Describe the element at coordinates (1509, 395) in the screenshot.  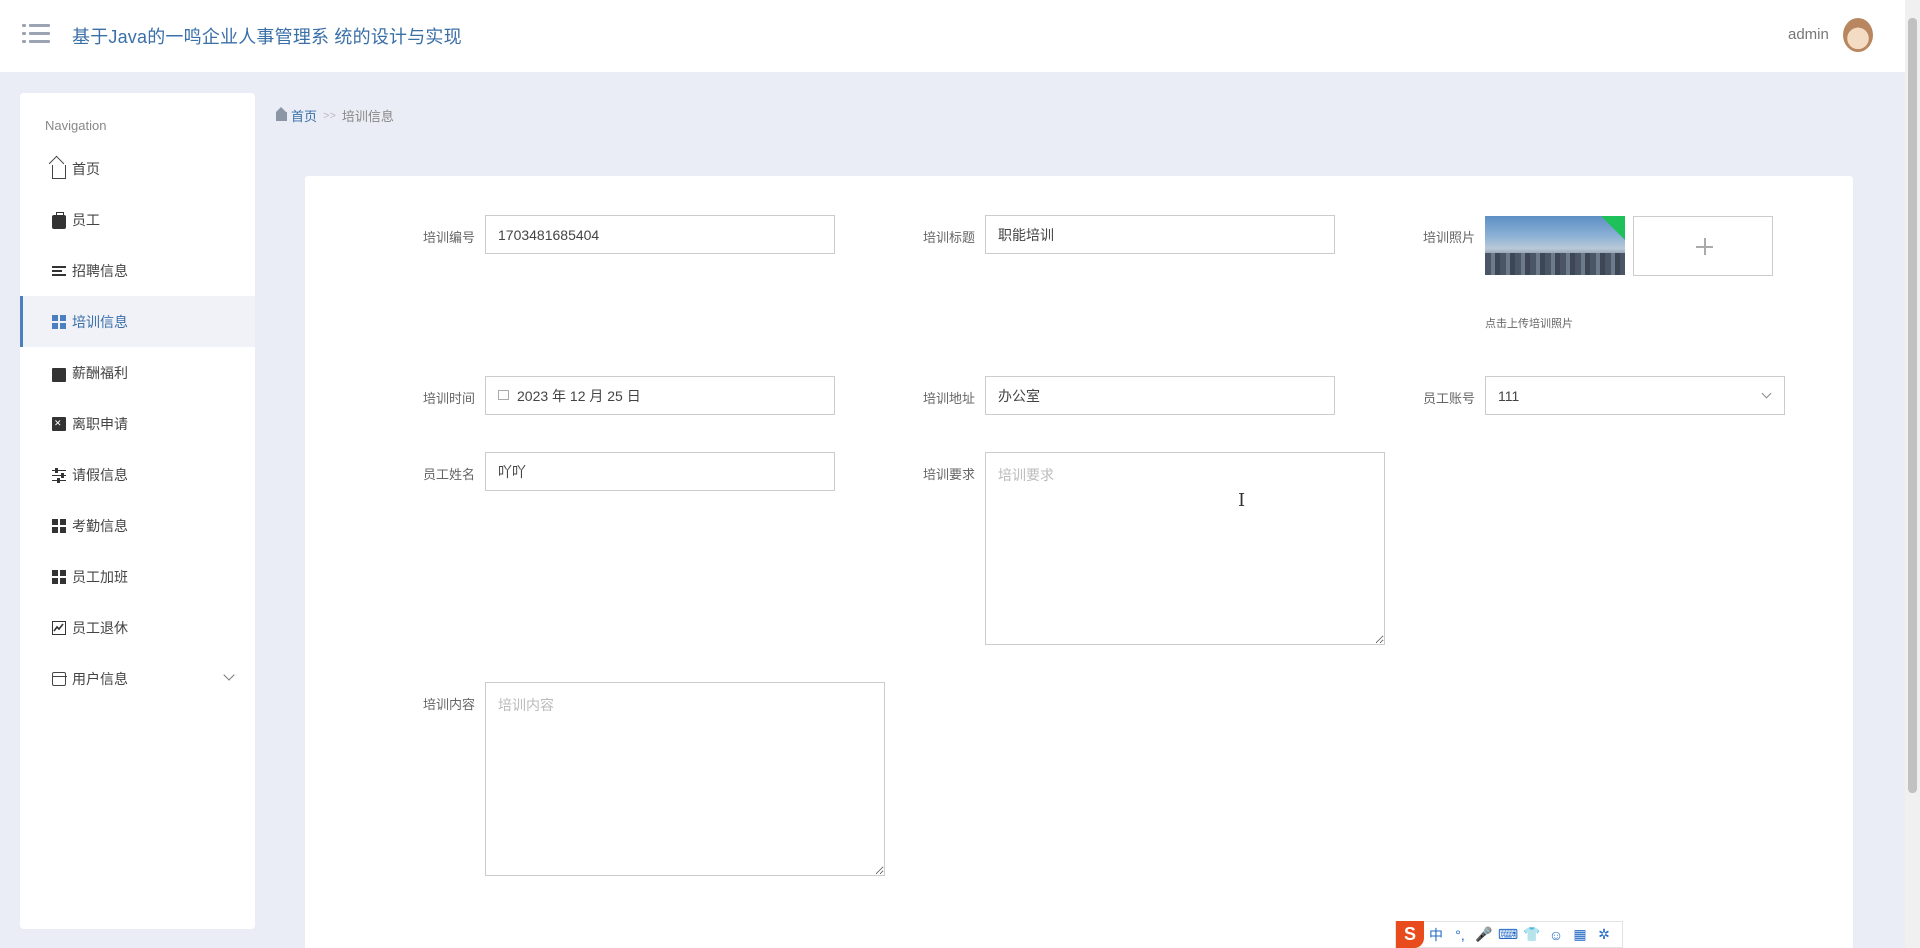
I see `employee-account-value: 111` at that location.